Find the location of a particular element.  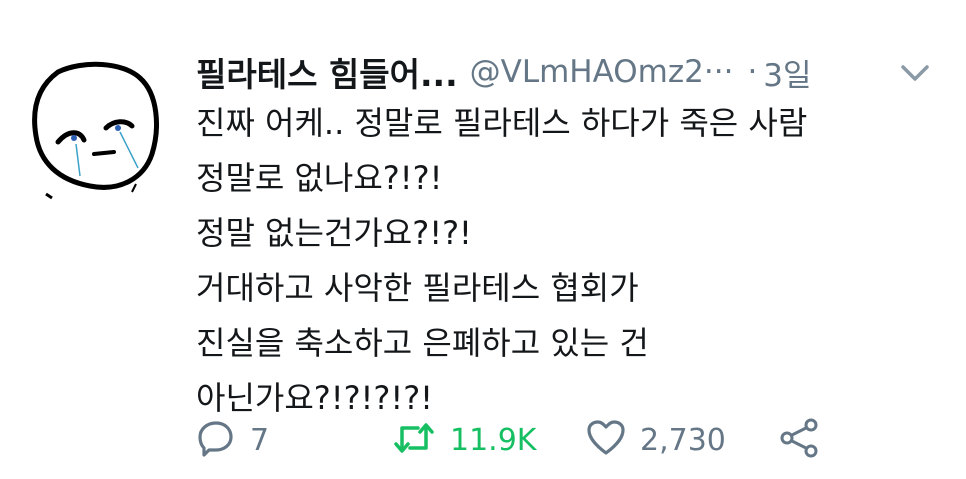

avatar is located at coordinates (95, 130).